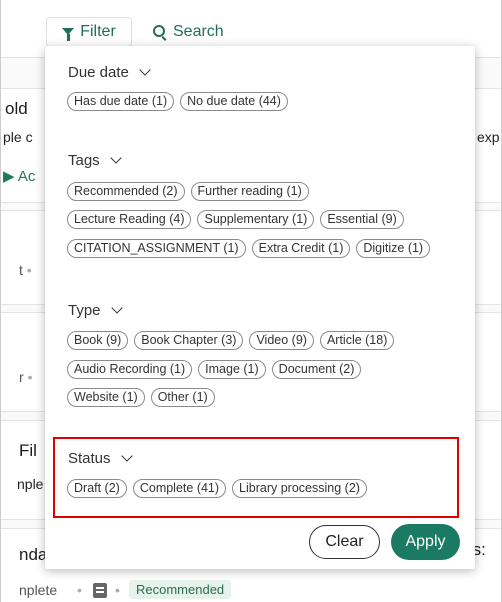  Describe the element at coordinates (30, 484) in the screenshot. I see `list-item-text: nple` at that location.